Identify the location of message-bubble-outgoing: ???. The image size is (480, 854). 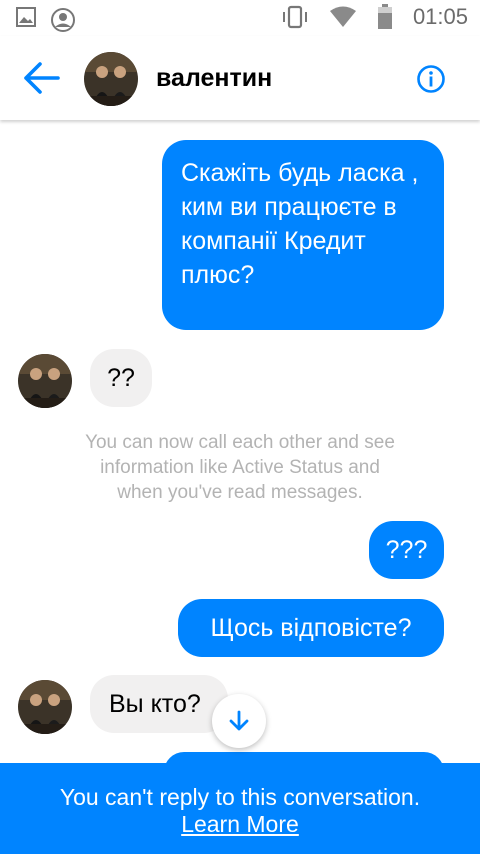
(406, 550).